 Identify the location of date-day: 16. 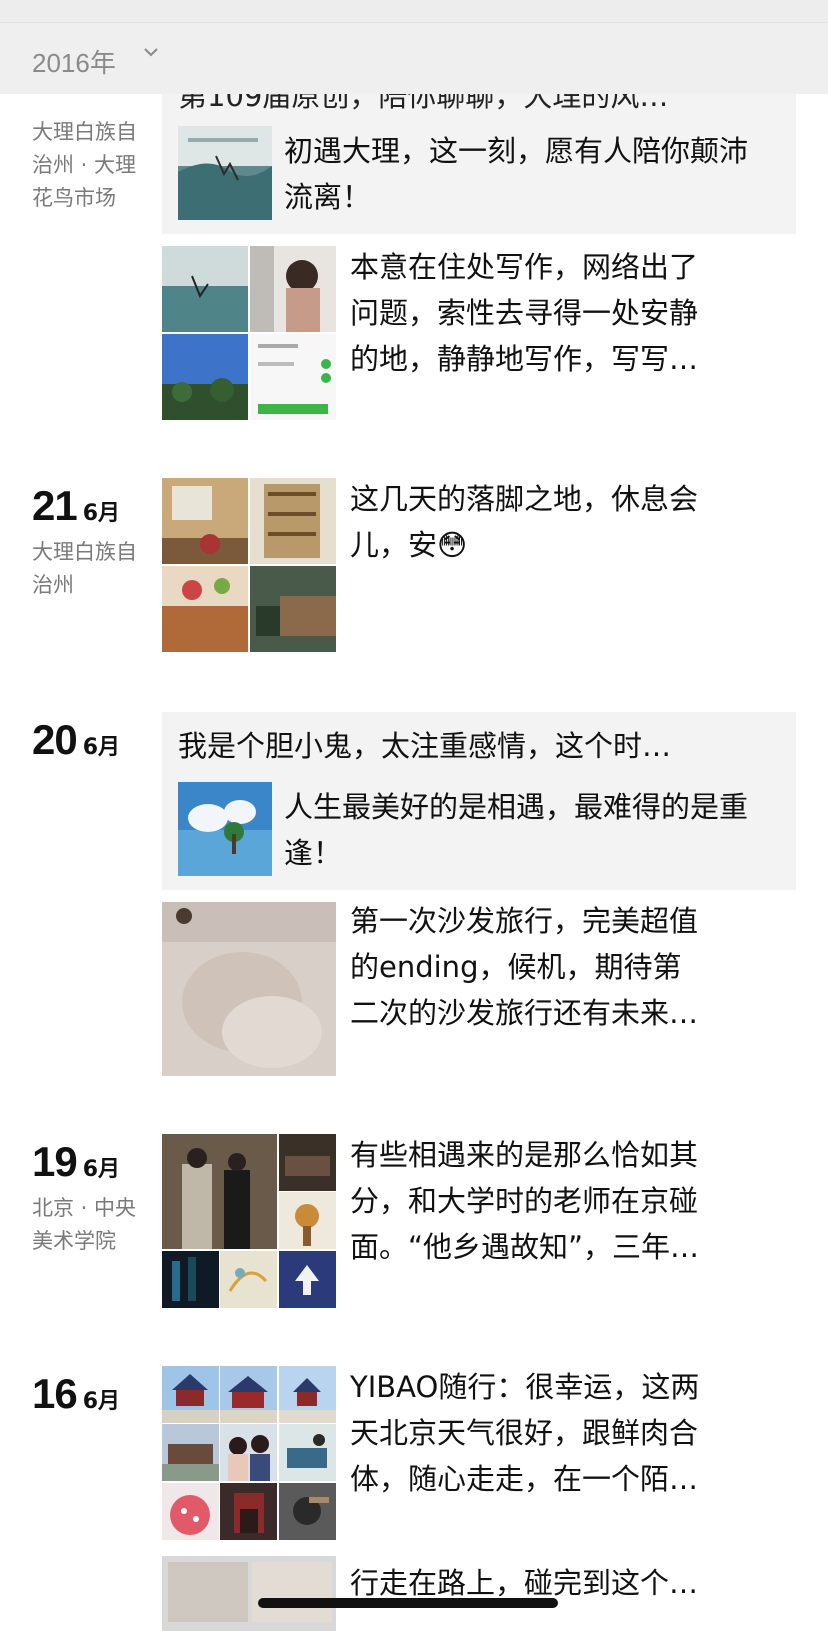
(55, 1393).